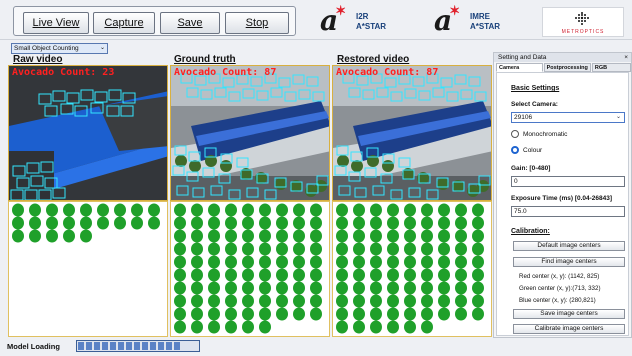 The width and height of the screenshot is (632, 356). I want to click on colour-radio: Colour, so click(526, 150).